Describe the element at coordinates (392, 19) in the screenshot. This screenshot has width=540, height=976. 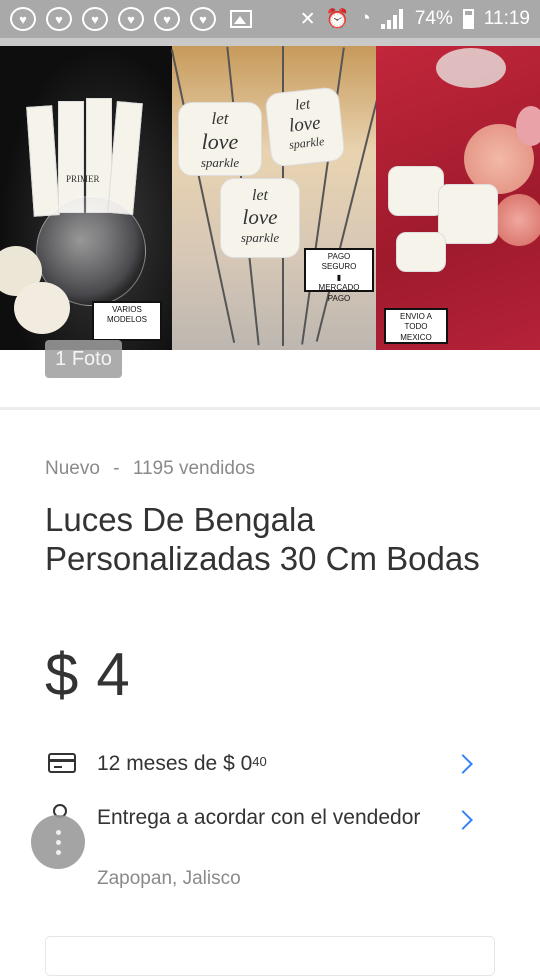
I see `signal-icon` at that location.